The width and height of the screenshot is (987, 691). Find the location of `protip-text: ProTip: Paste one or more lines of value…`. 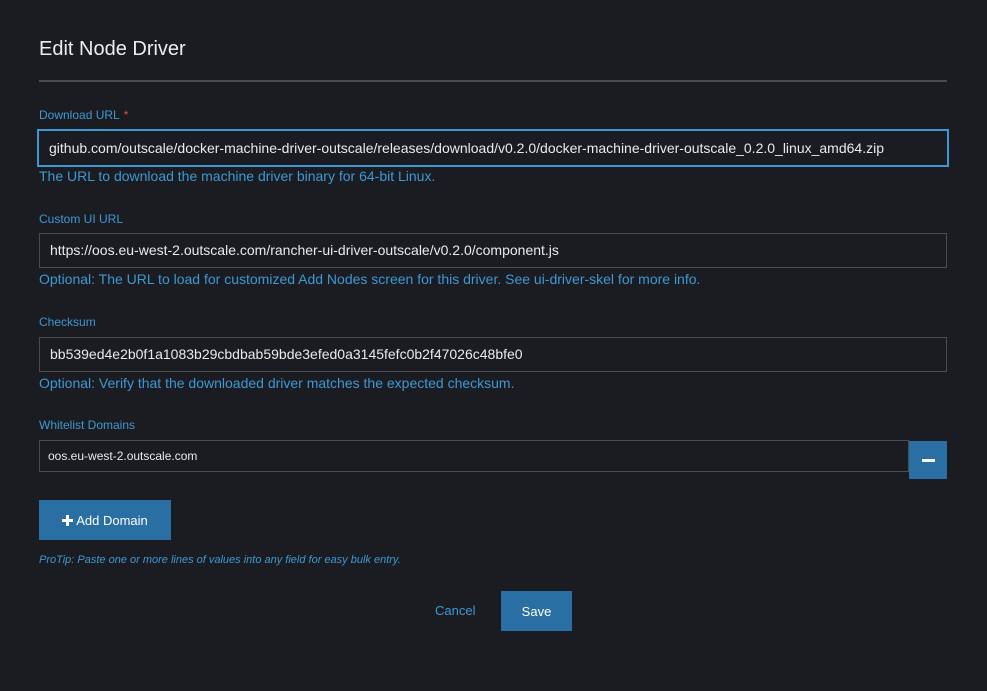

protip-text: ProTip: Paste one or more lines of value… is located at coordinates (220, 560).